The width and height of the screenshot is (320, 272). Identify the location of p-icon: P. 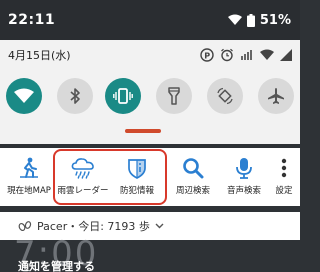
(207, 55).